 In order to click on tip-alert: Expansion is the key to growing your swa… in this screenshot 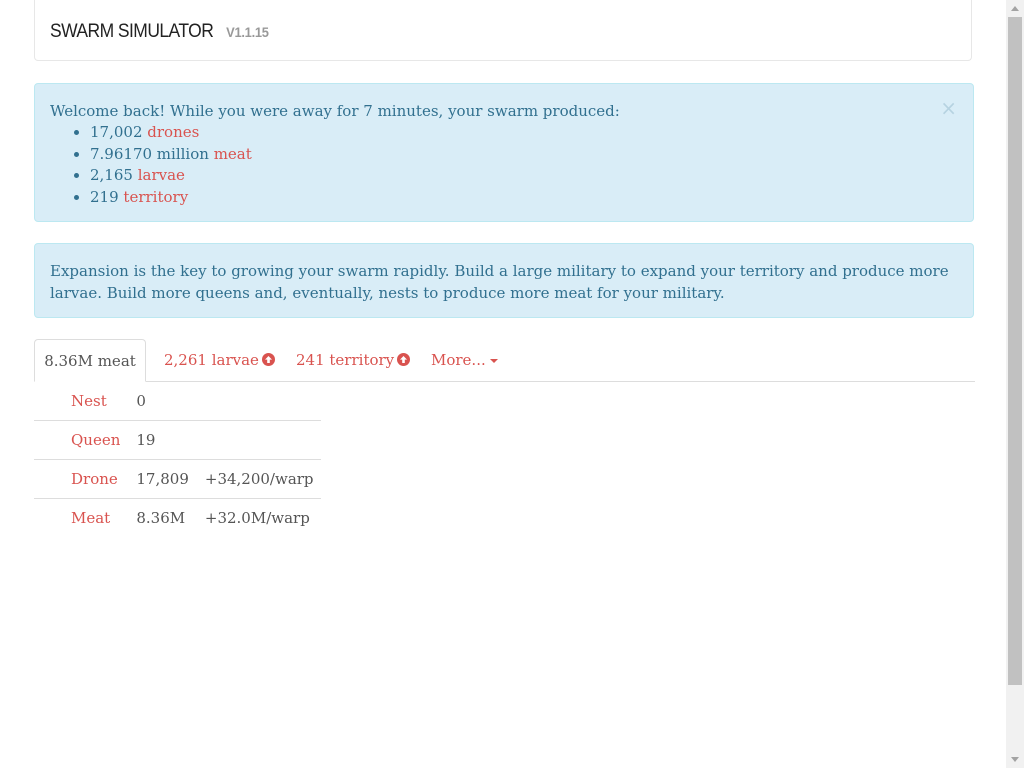, I will do `click(504, 280)`.